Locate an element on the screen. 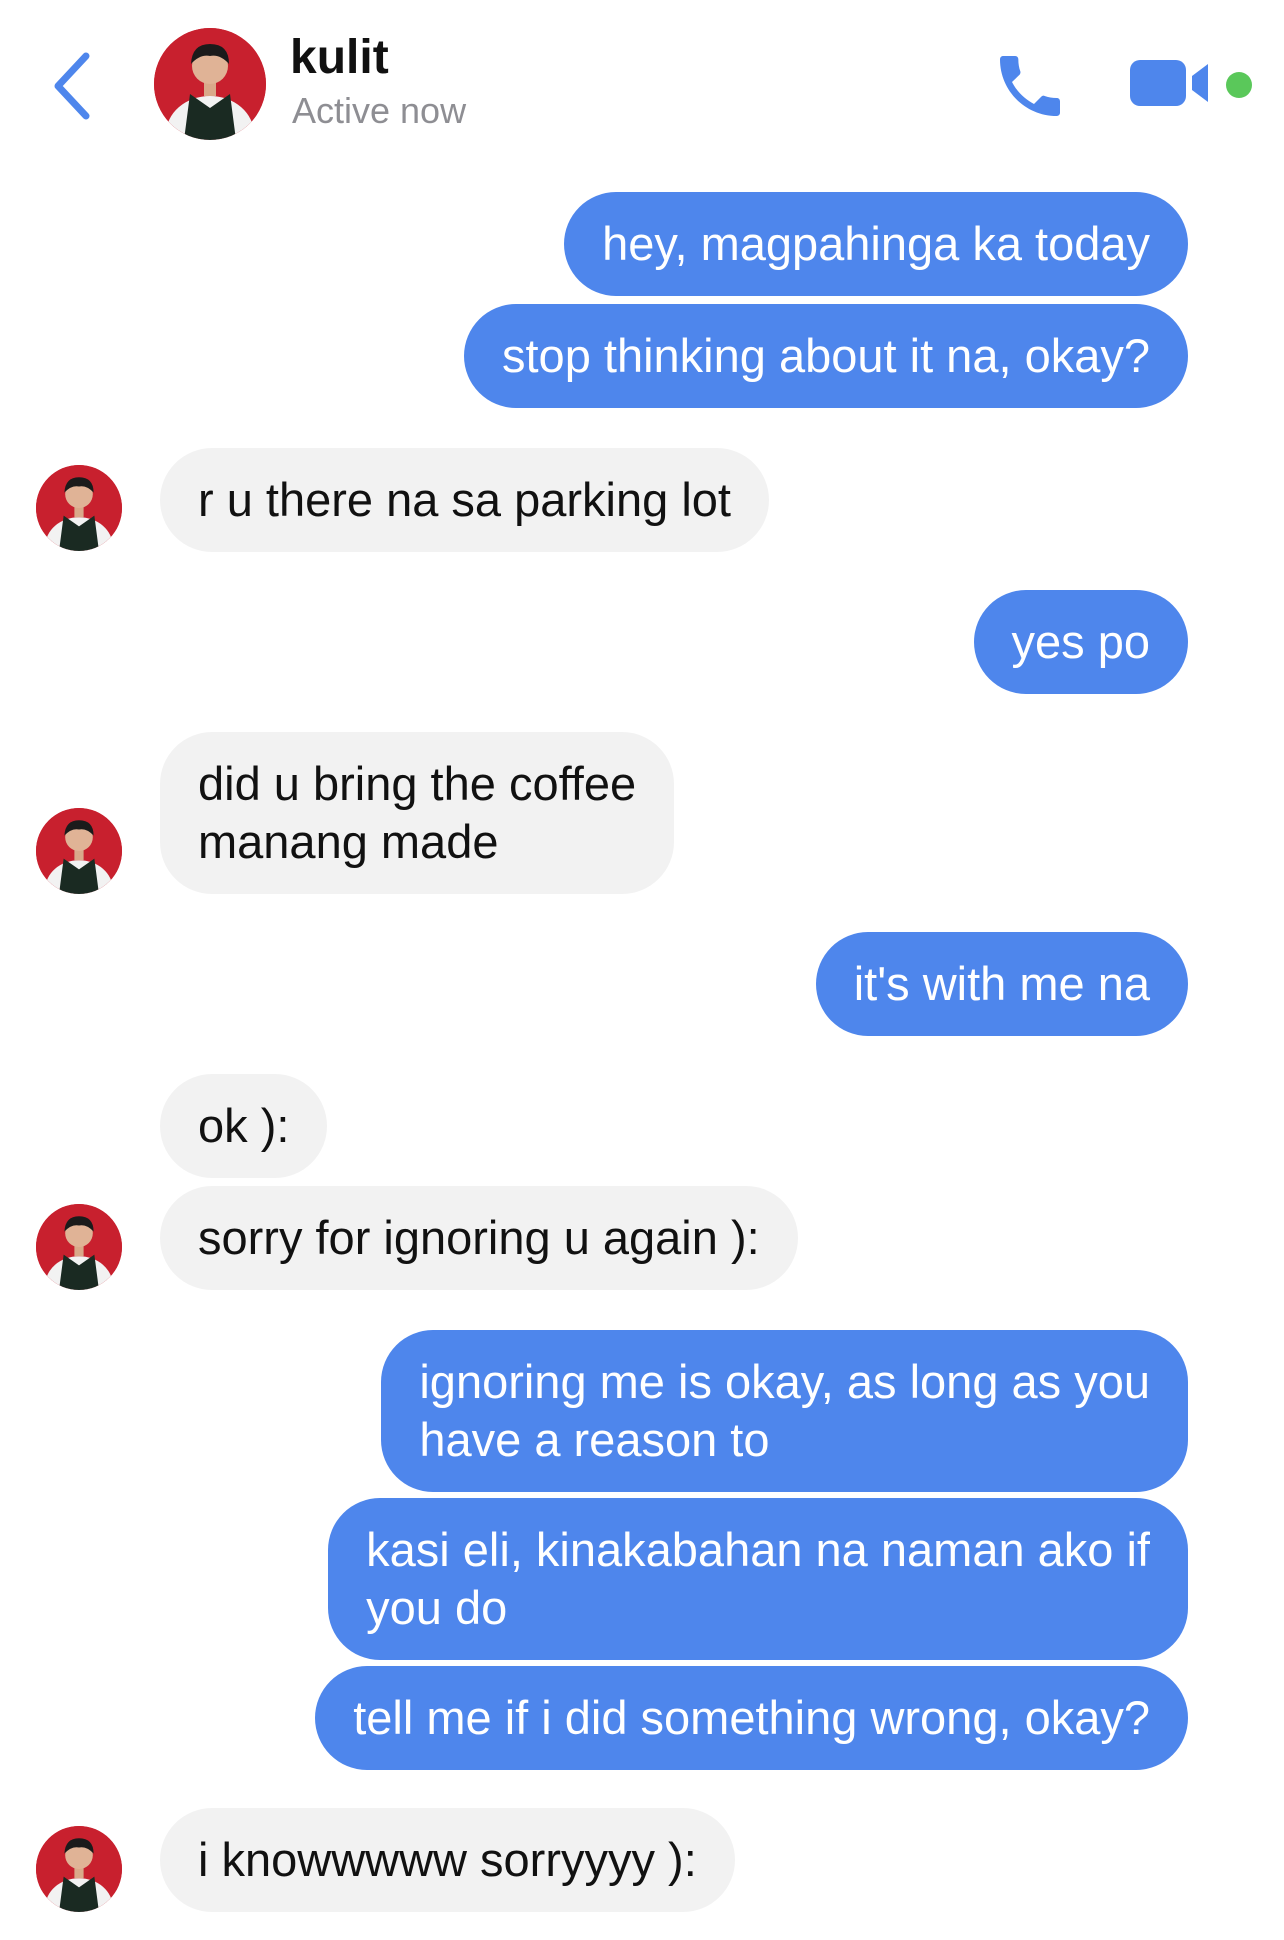  incoming-message: ok ): is located at coordinates (244, 1126).